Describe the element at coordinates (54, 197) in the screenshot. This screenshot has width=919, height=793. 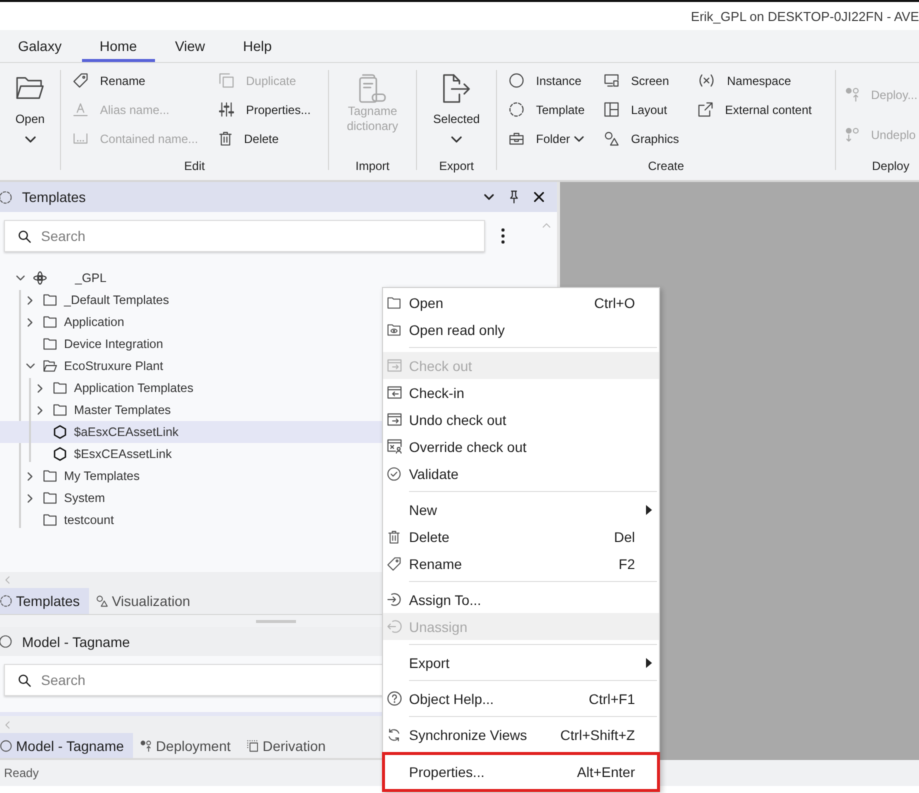
I see `panel-title: Templates` at that location.